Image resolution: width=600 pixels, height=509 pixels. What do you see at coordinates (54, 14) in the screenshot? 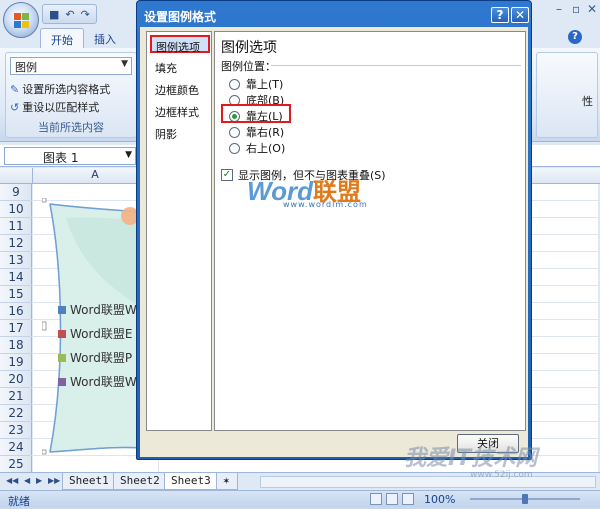
I see `save-icon: ■` at bounding box center [54, 14].